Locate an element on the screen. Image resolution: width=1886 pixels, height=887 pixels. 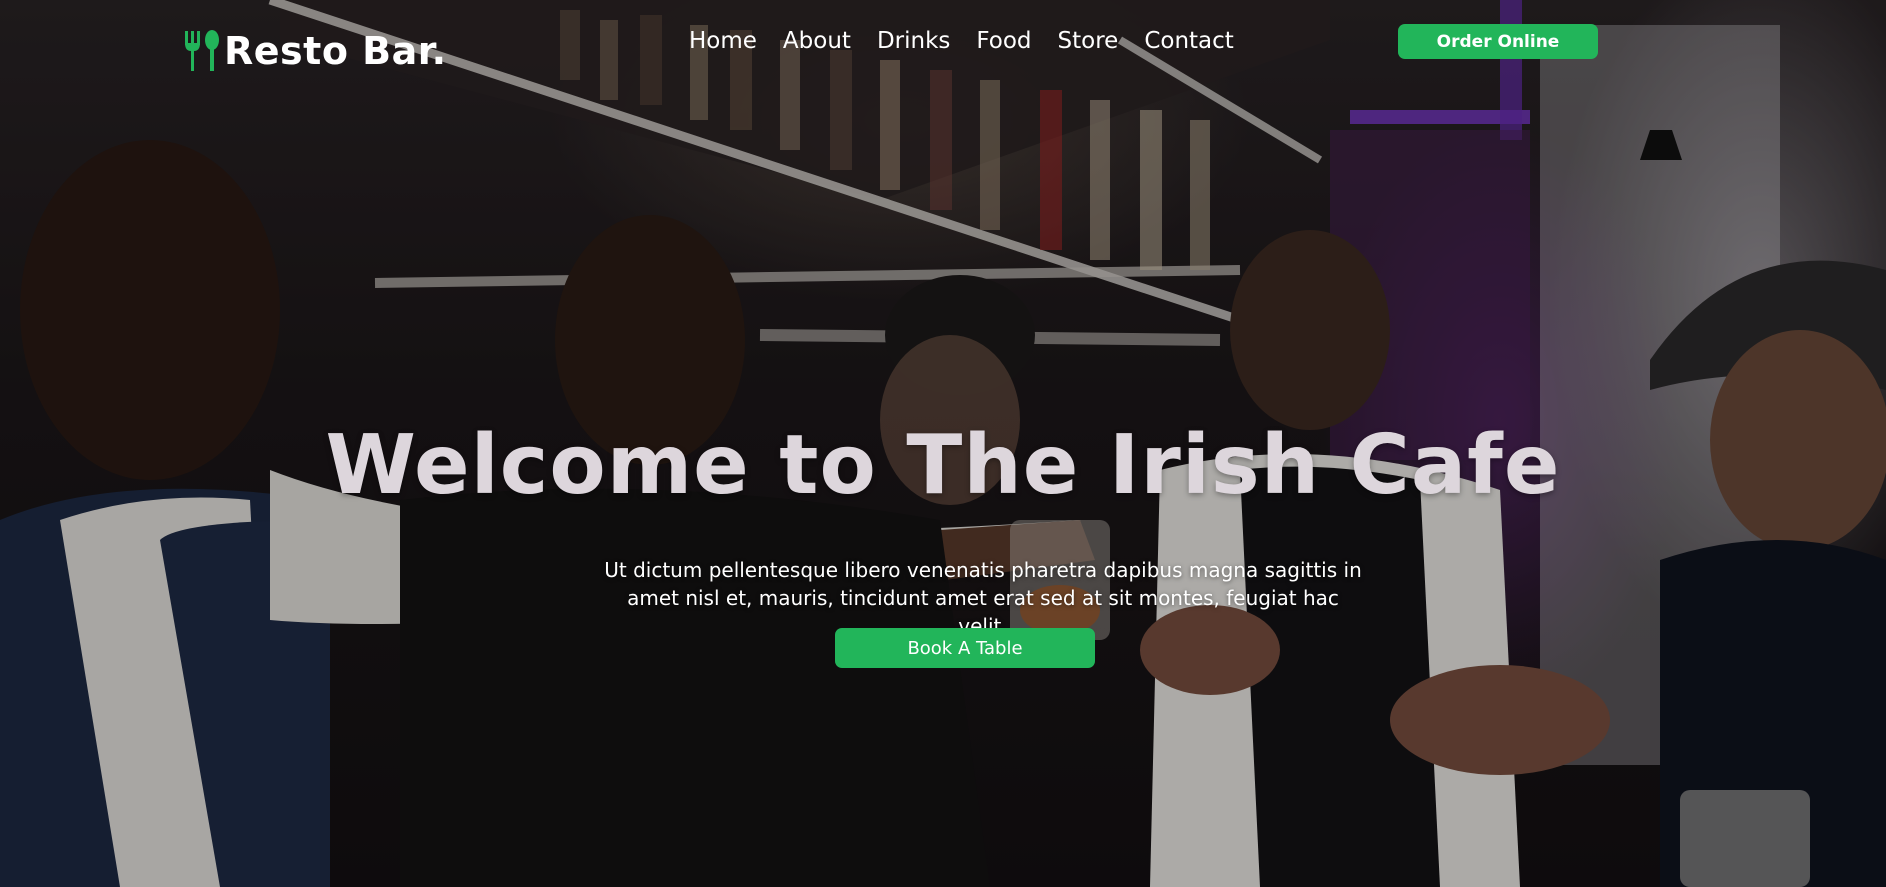
nav-item-store: Store is located at coordinates (1088, 41).